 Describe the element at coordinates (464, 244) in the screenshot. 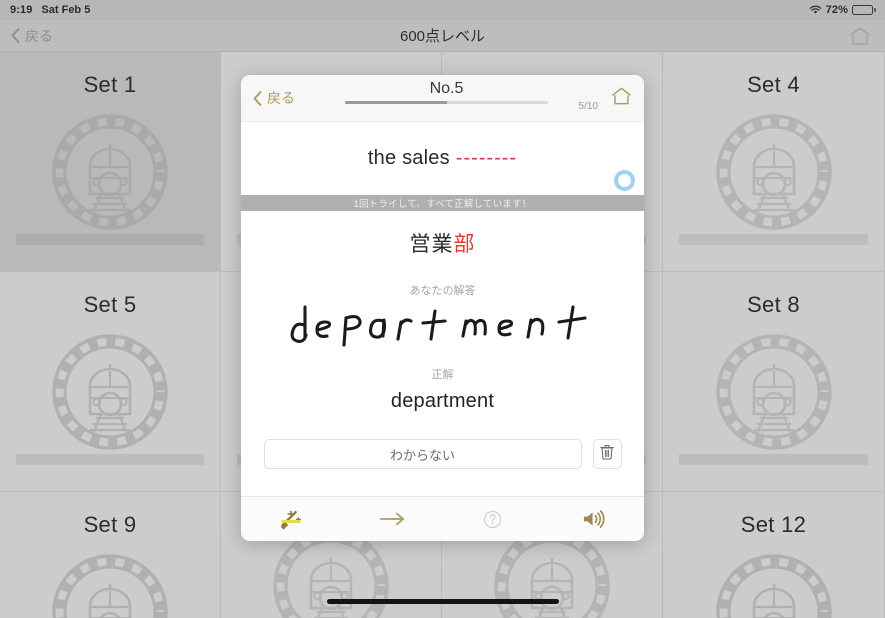

I see `japanese-word-highlight: 部` at that location.